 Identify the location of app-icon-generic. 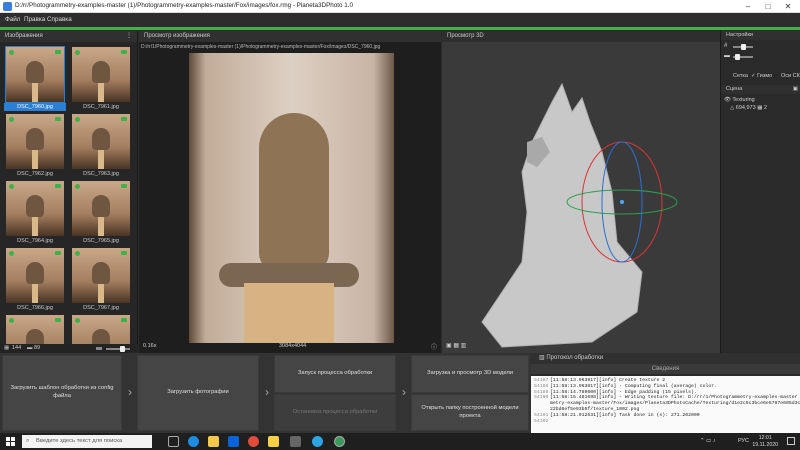
(295, 441).